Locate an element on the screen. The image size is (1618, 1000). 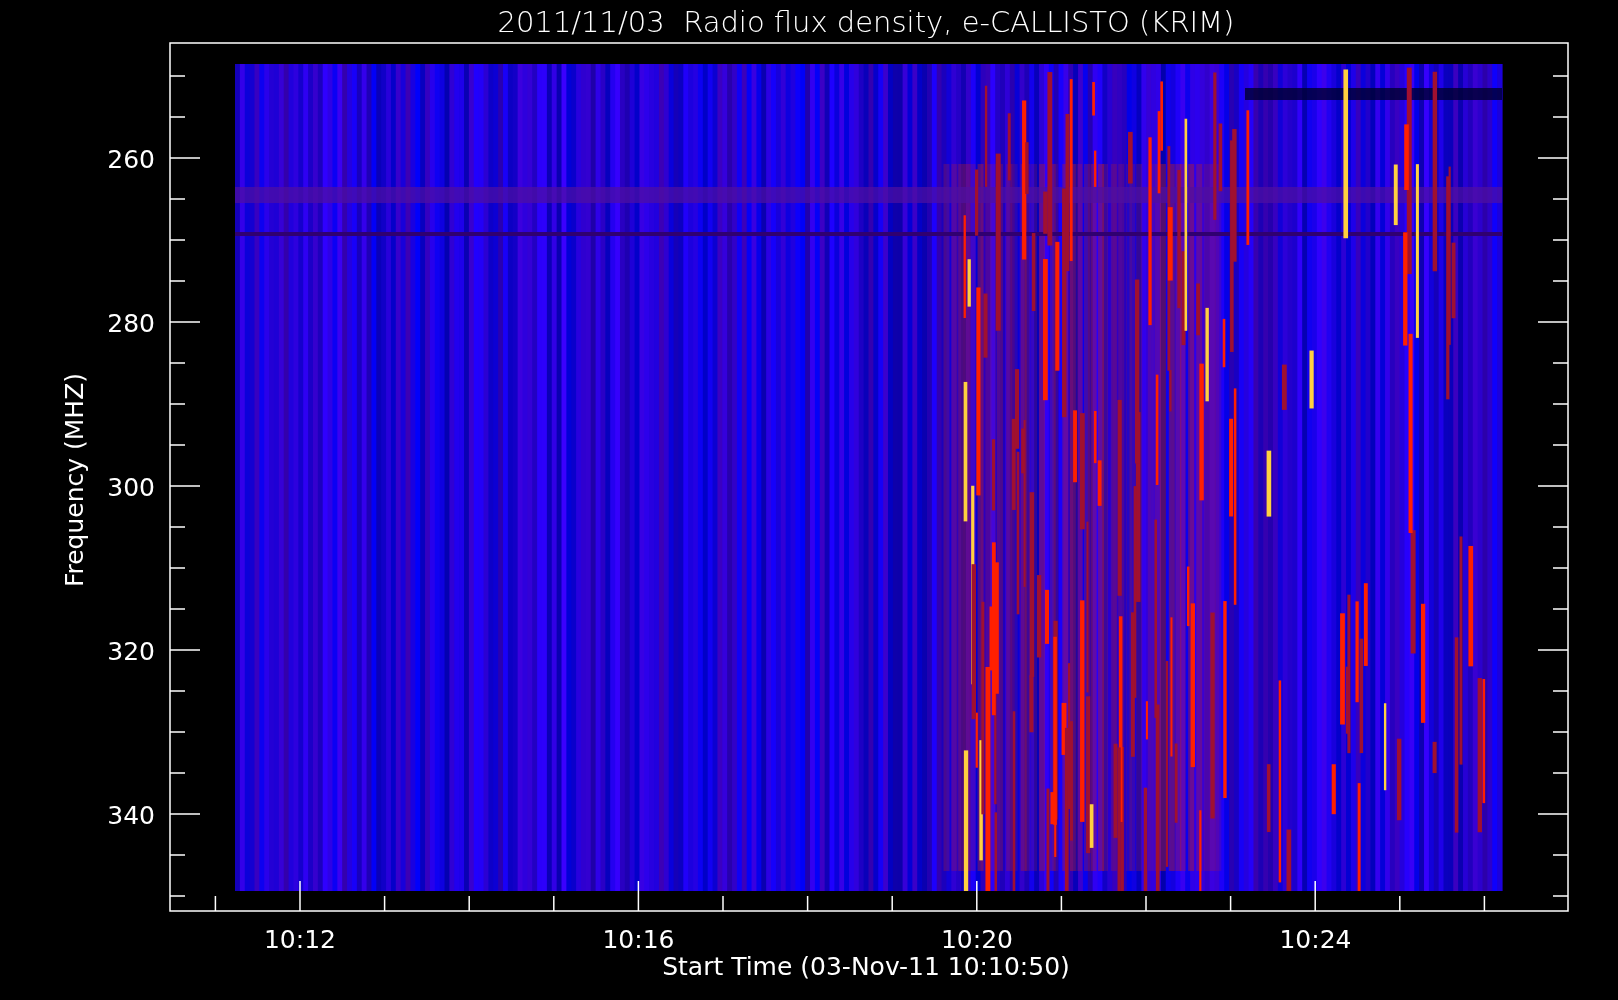
x-tick-label: 10:20 is located at coordinates (977, 939).